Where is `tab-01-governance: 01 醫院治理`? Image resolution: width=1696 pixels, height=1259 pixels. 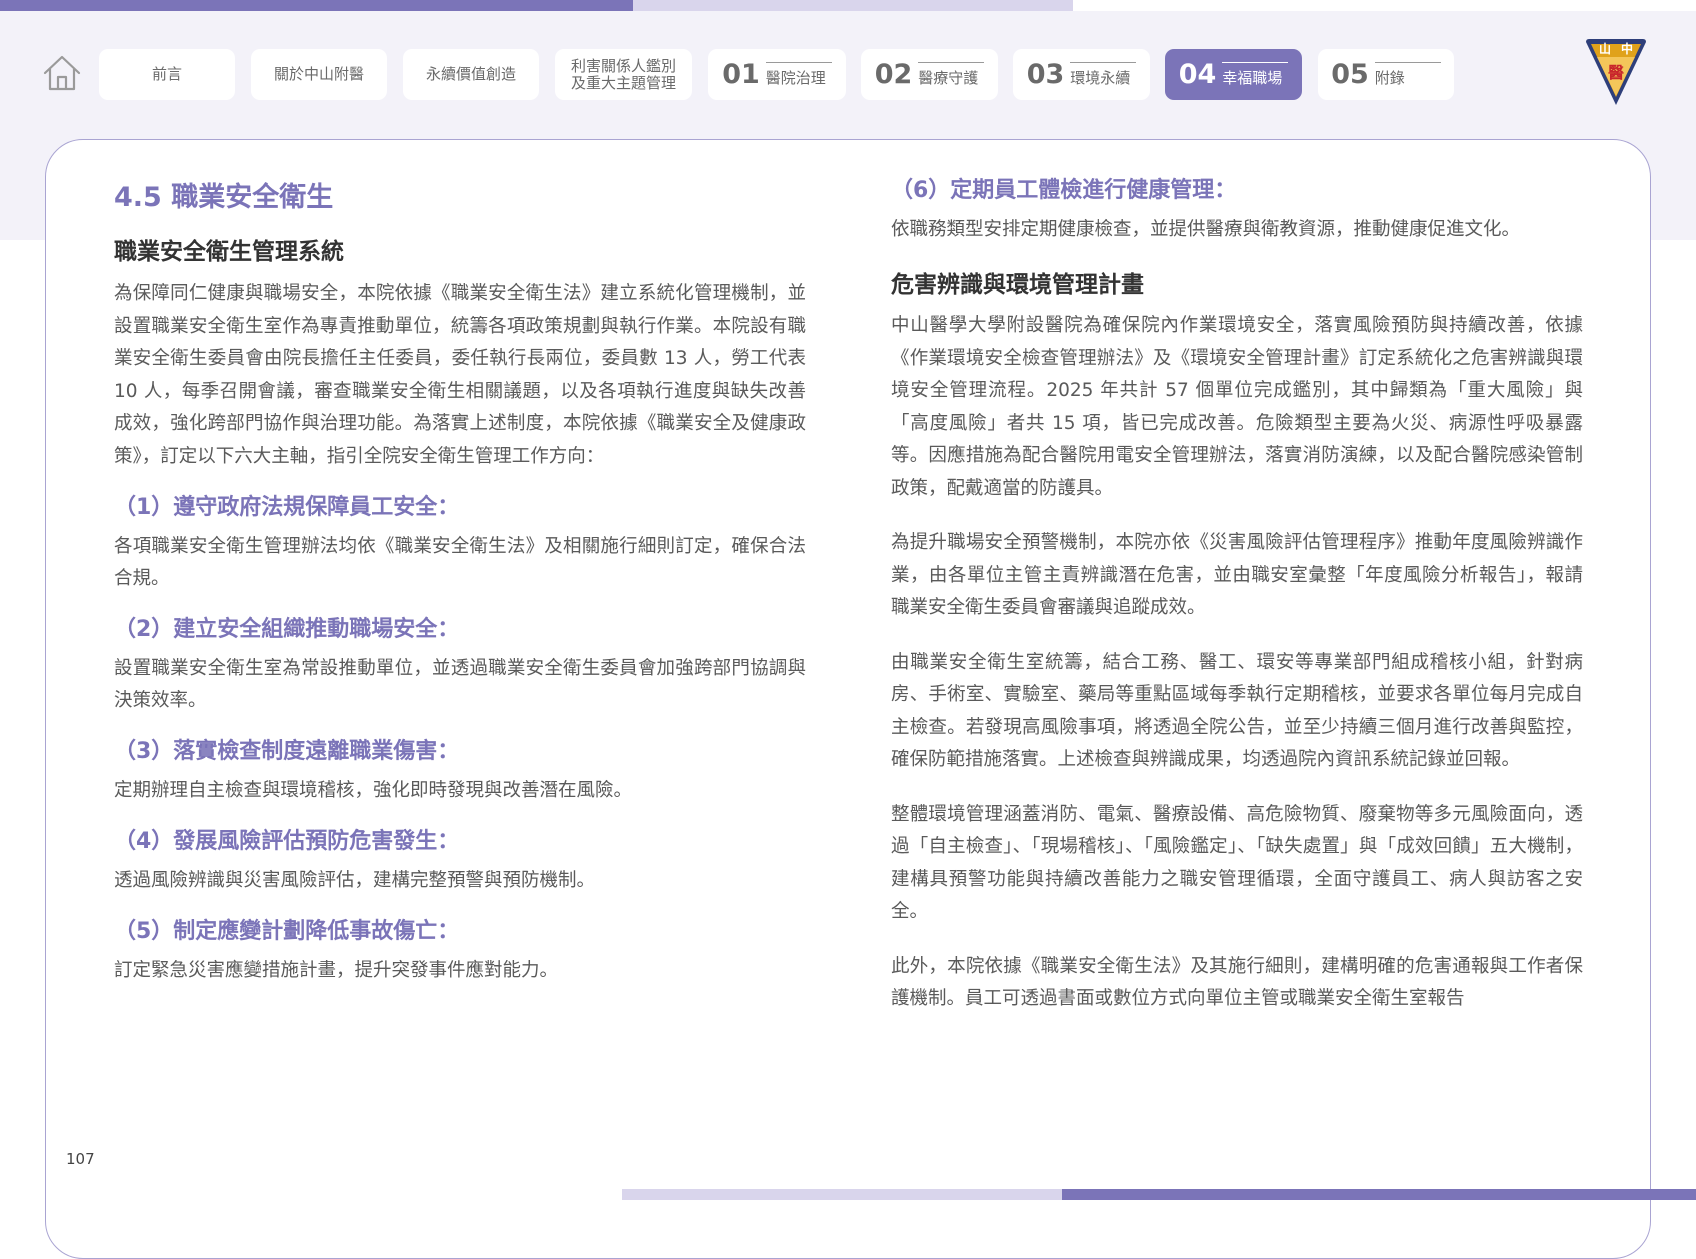
tab-01-governance: 01 醫院治理 is located at coordinates (777, 74).